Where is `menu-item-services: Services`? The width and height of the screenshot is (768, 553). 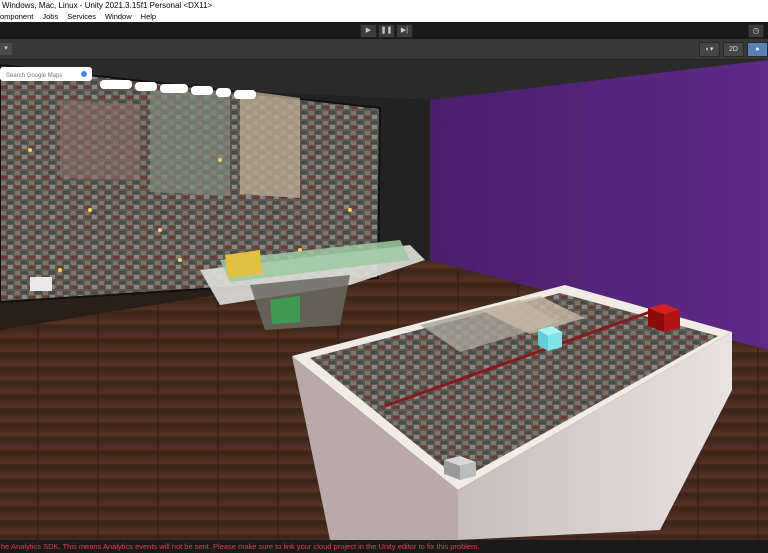
menu-item-services: Services is located at coordinates (81, 16).